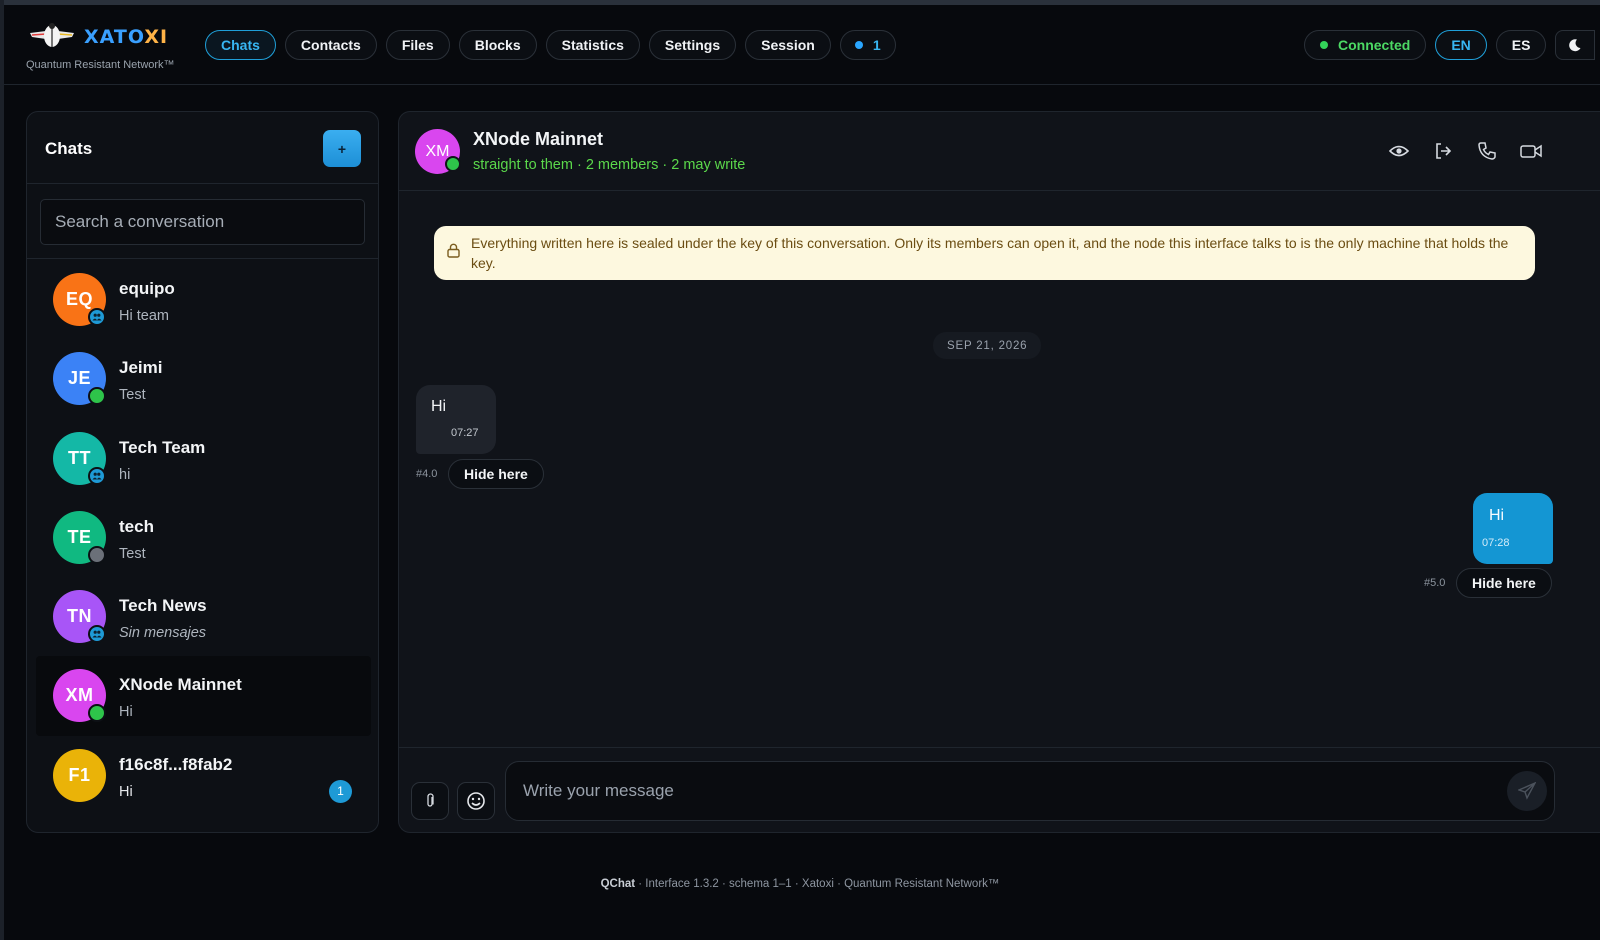 This screenshot has height=940, width=1600. I want to click on smiley-icon, so click(476, 801).